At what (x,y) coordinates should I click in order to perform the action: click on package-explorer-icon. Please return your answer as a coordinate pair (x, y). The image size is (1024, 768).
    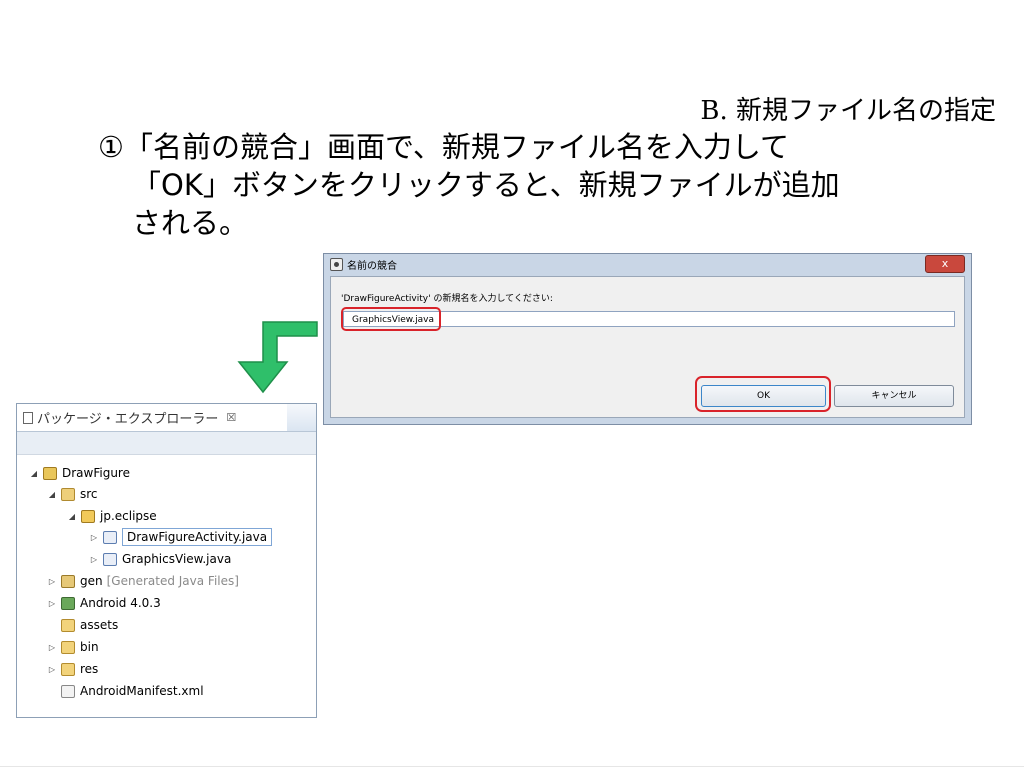
    Looking at the image, I should click on (28, 417).